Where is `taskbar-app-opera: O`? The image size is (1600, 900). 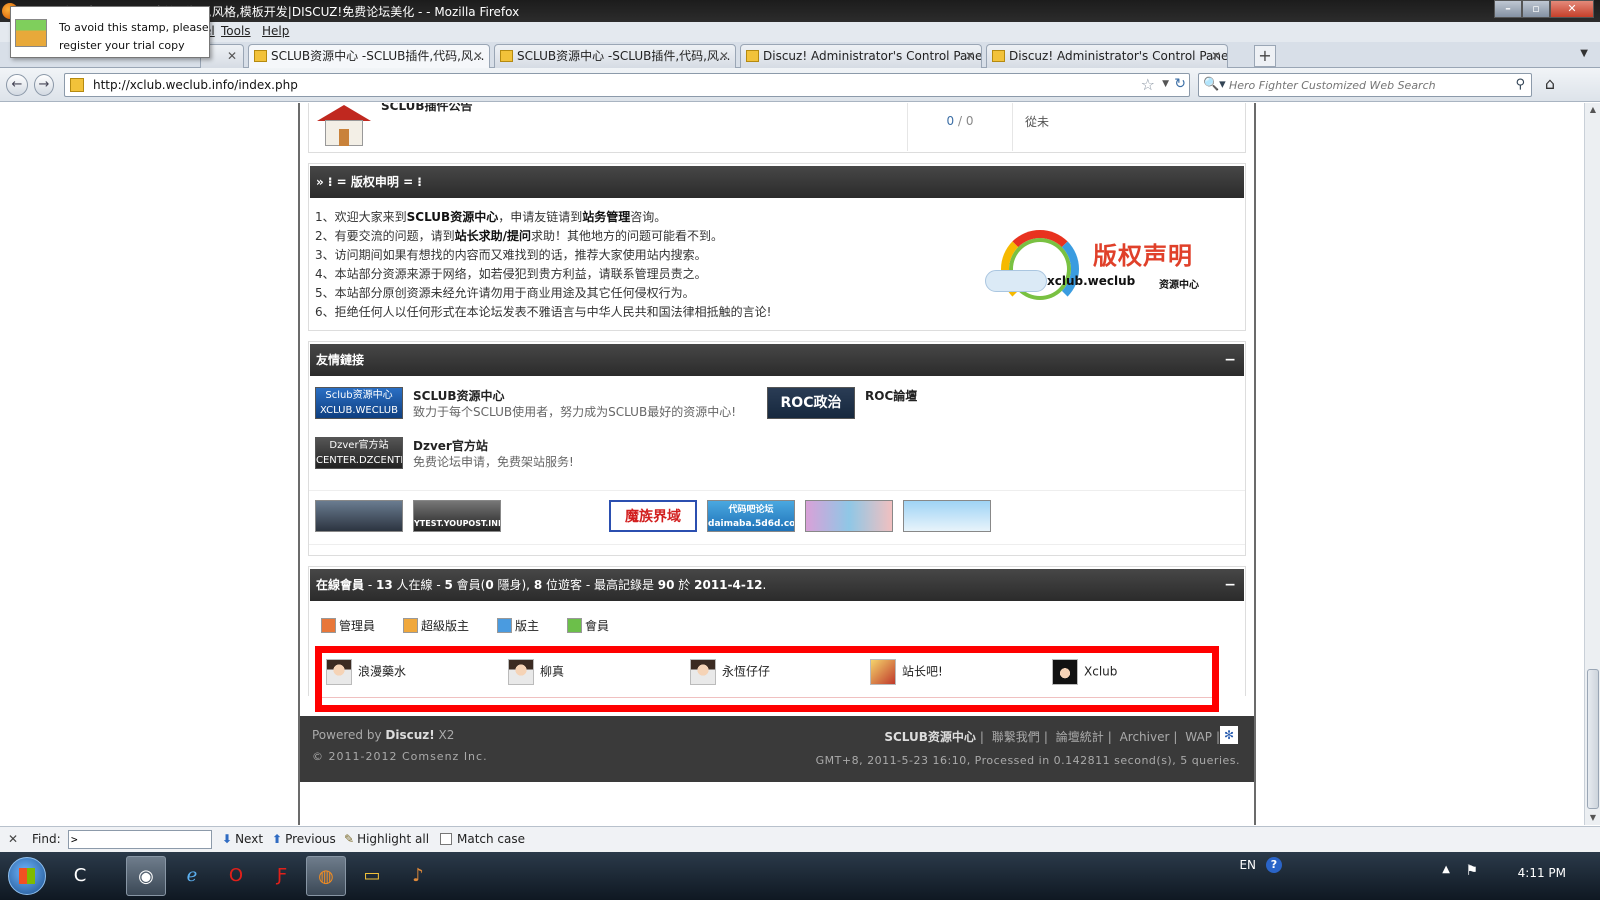 taskbar-app-opera: O is located at coordinates (236, 876).